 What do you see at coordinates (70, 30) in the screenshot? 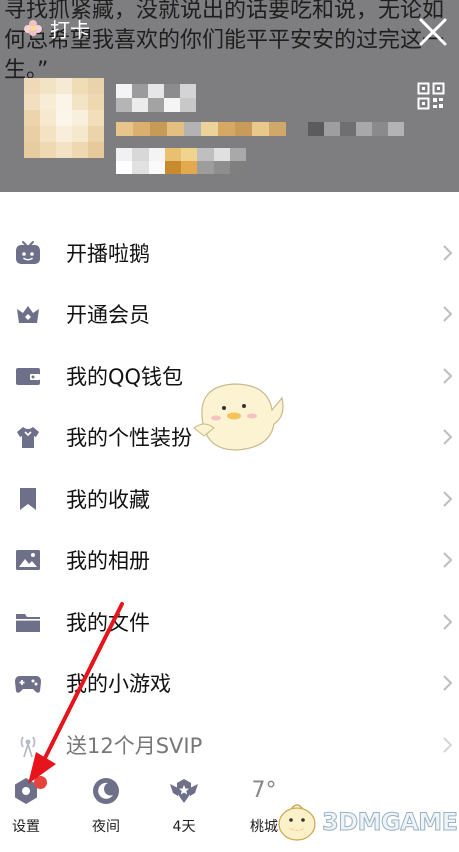
I see `checkin-label: 打卡` at bounding box center [70, 30].